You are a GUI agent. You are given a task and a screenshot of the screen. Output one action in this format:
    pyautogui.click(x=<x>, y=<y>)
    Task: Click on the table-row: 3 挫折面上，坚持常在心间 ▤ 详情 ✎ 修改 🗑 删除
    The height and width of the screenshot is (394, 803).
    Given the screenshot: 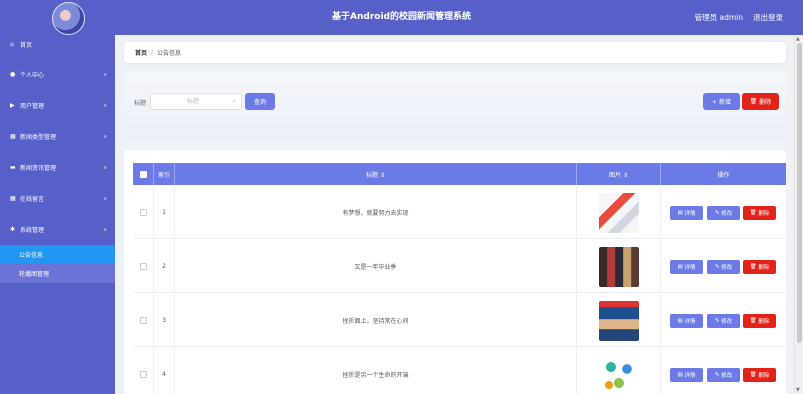 What is the action you would take?
    pyautogui.click(x=459, y=320)
    